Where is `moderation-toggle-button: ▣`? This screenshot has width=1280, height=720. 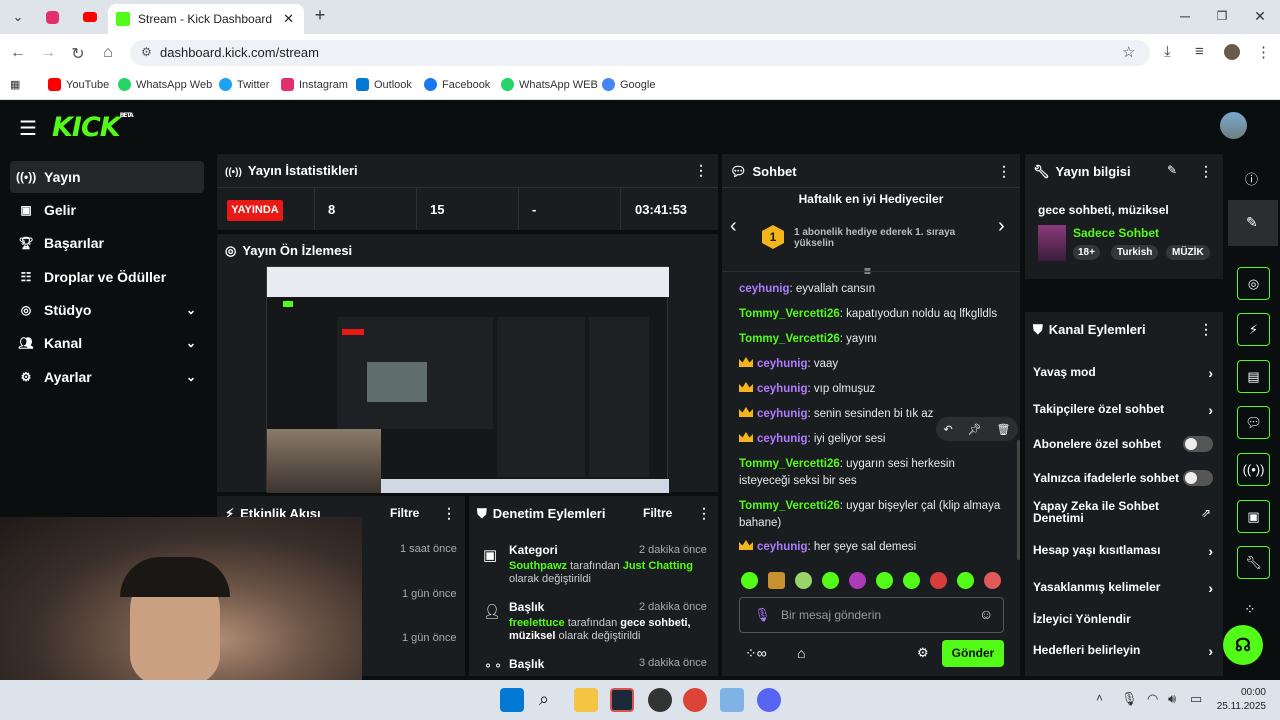
moderation-toggle-button: ▣ is located at coordinates (1253, 516).